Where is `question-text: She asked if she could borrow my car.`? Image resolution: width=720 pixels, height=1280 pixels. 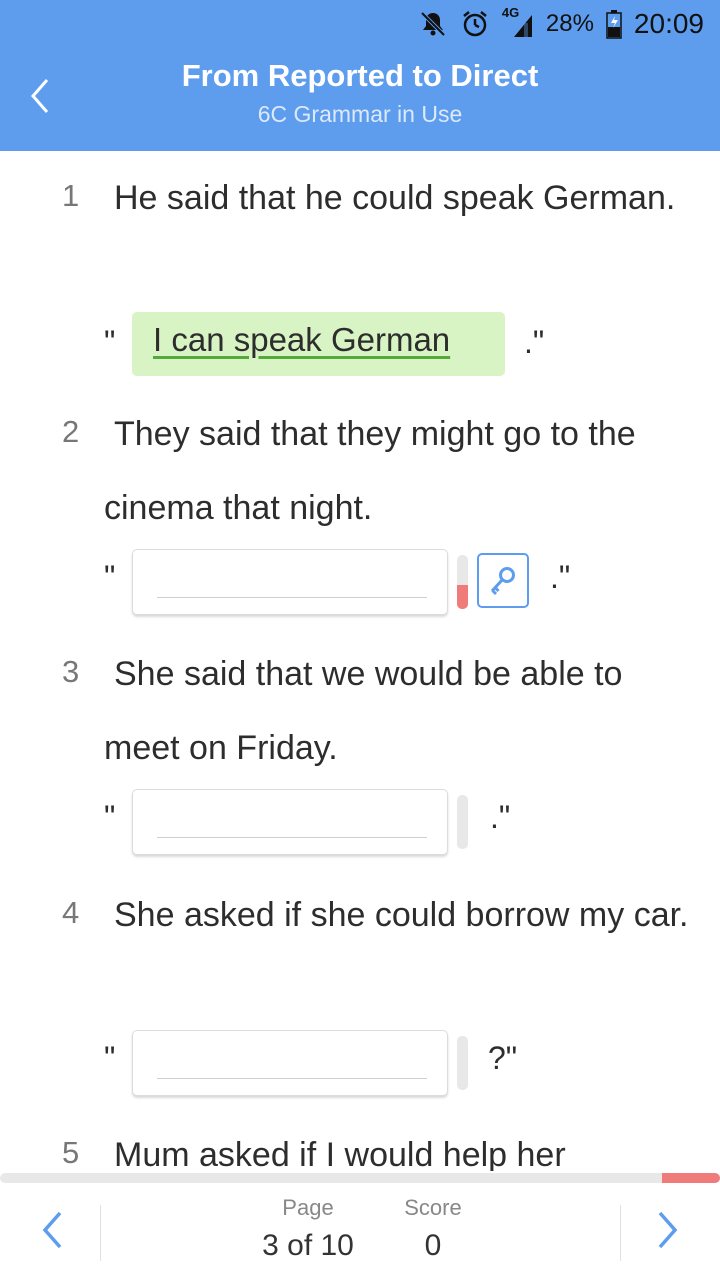 question-text: She asked if she could borrow my car. is located at coordinates (401, 915).